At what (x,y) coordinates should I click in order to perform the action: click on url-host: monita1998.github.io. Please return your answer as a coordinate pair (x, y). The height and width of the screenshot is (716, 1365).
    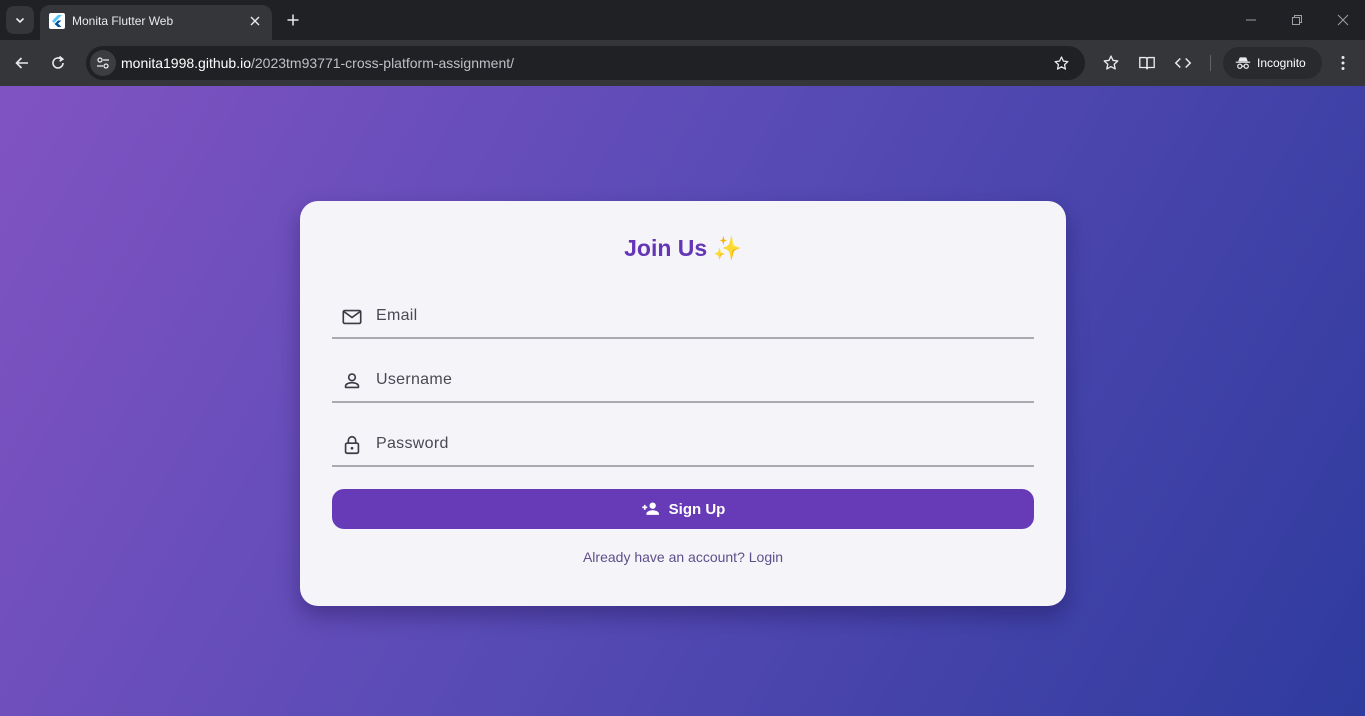
    Looking at the image, I should click on (186, 63).